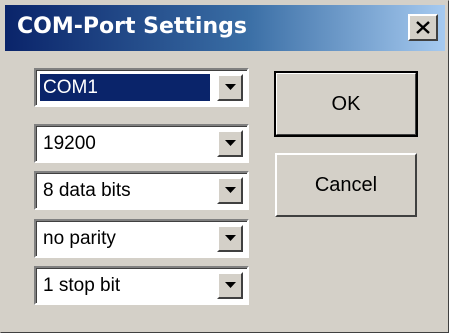 The width and height of the screenshot is (449, 333). What do you see at coordinates (132, 26) in the screenshot?
I see `dialog-title: COM-Port Settings` at bounding box center [132, 26].